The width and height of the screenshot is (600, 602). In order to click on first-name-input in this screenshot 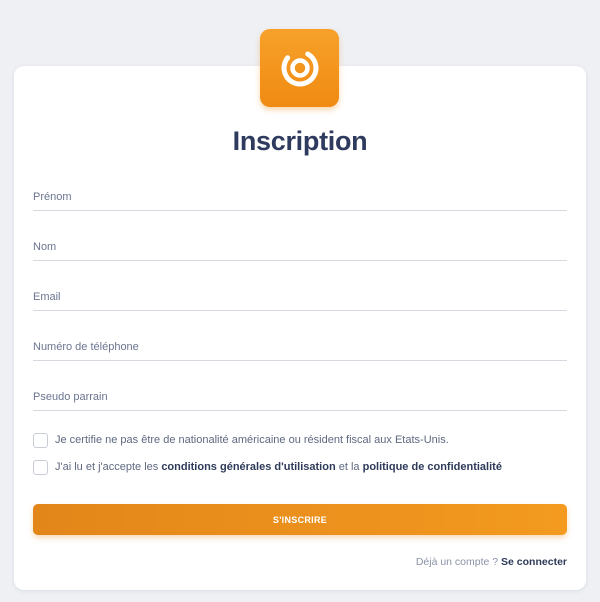, I will do `click(300, 195)`.